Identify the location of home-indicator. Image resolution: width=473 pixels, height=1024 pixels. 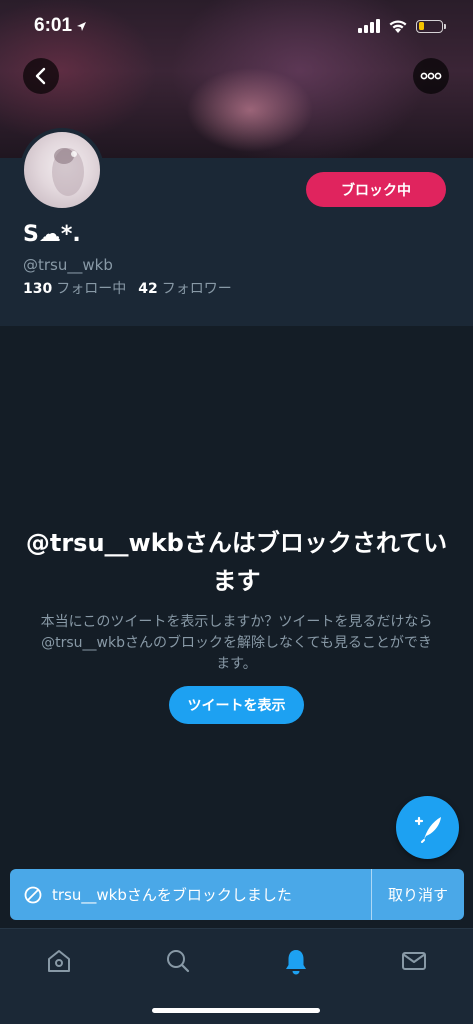
(236, 1010).